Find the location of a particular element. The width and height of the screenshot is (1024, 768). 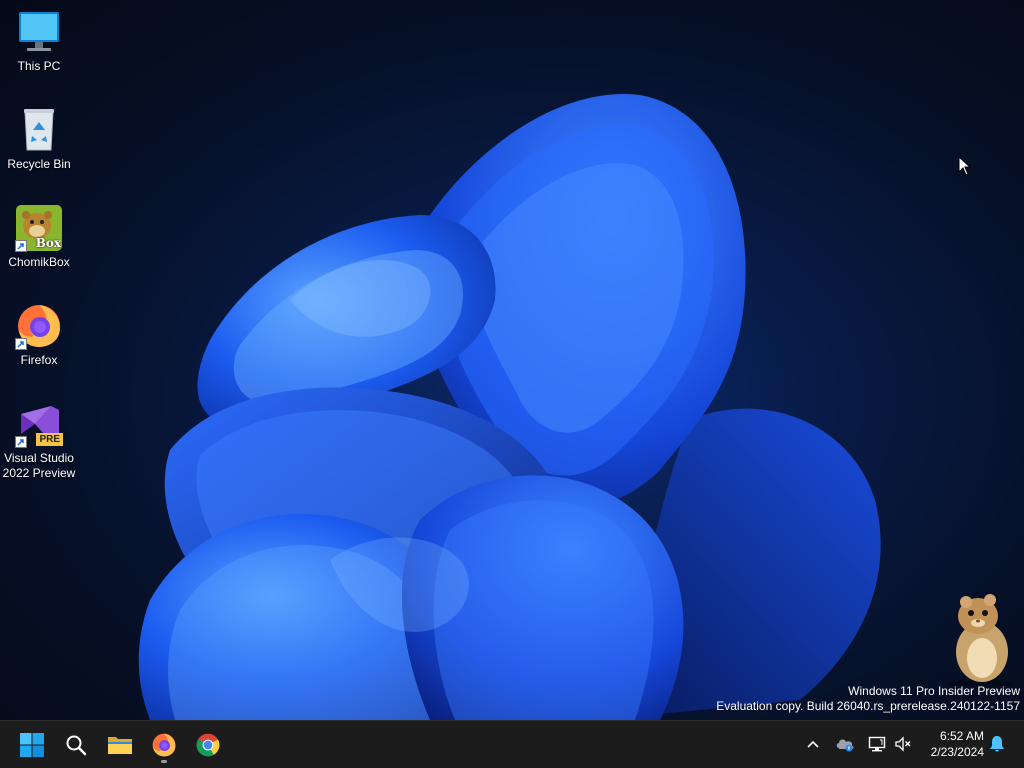

notification-bell-icon is located at coordinates (997, 744).